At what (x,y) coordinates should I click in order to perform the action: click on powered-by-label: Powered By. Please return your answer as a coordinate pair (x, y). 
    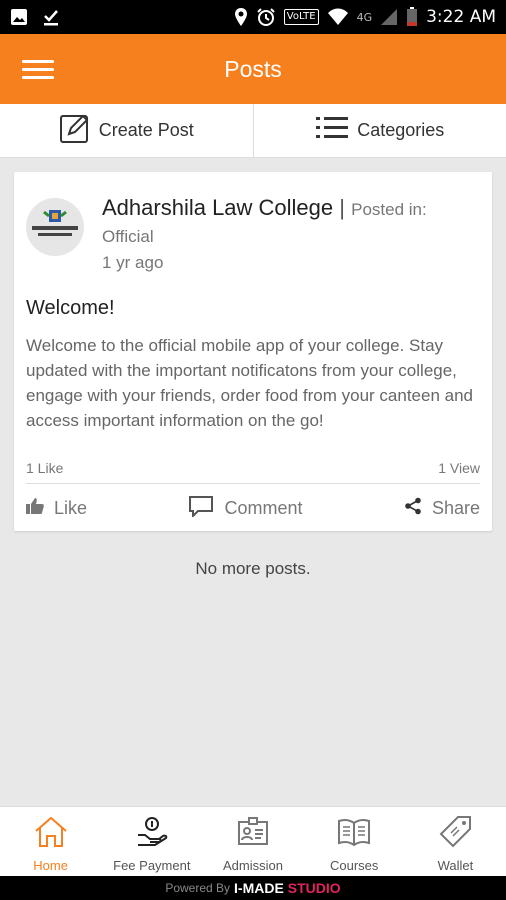
    Looking at the image, I should click on (198, 888).